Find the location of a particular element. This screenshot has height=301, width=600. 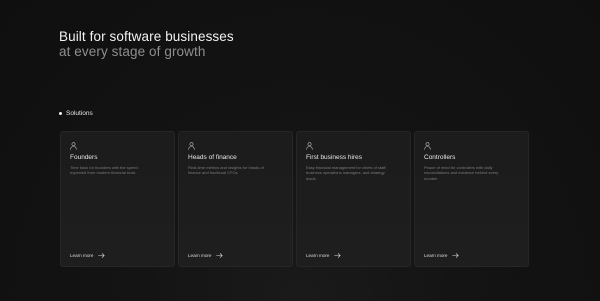

card-title: Heads of finance is located at coordinates (212, 157).